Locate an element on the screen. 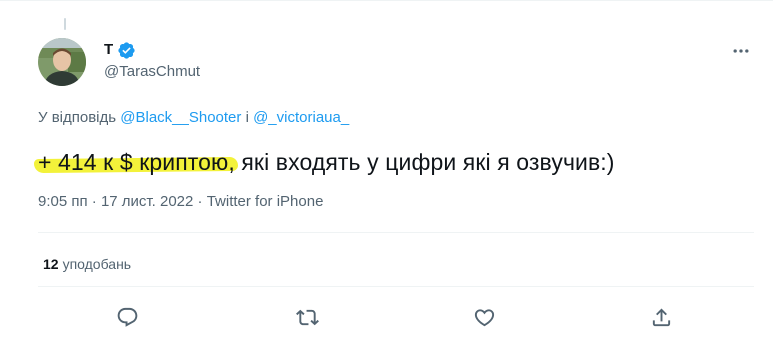 The height and width of the screenshot is (348, 773). like-button is located at coordinates (484, 317).